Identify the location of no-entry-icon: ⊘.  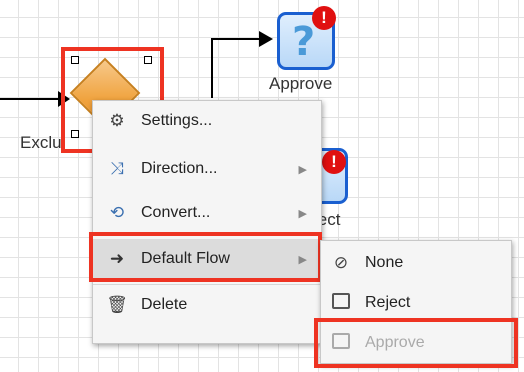
(341, 262).